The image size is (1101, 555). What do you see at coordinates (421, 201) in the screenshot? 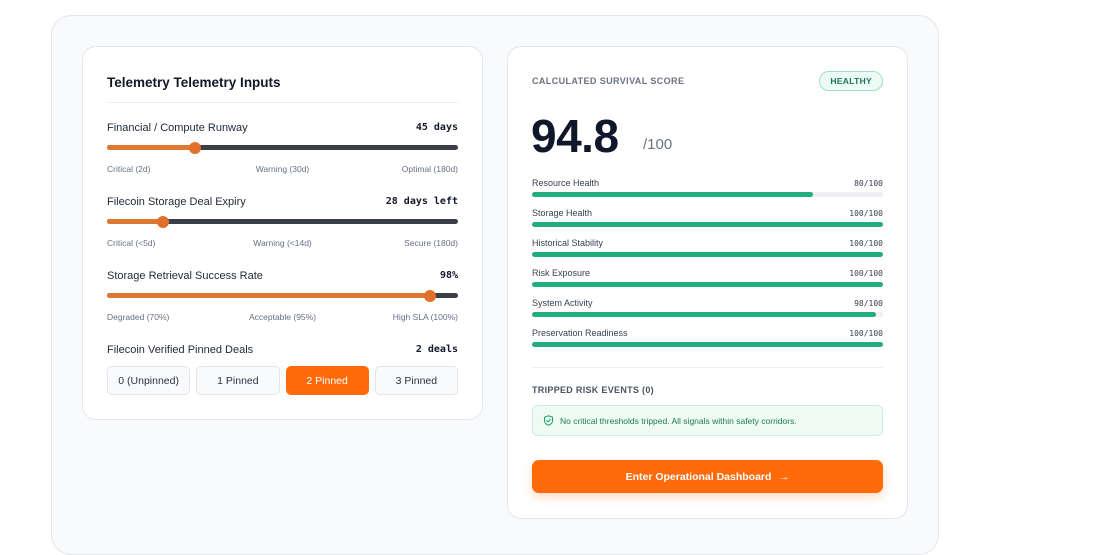
I see `deal-expiry-value: 28 days left` at bounding box center [421, 201].